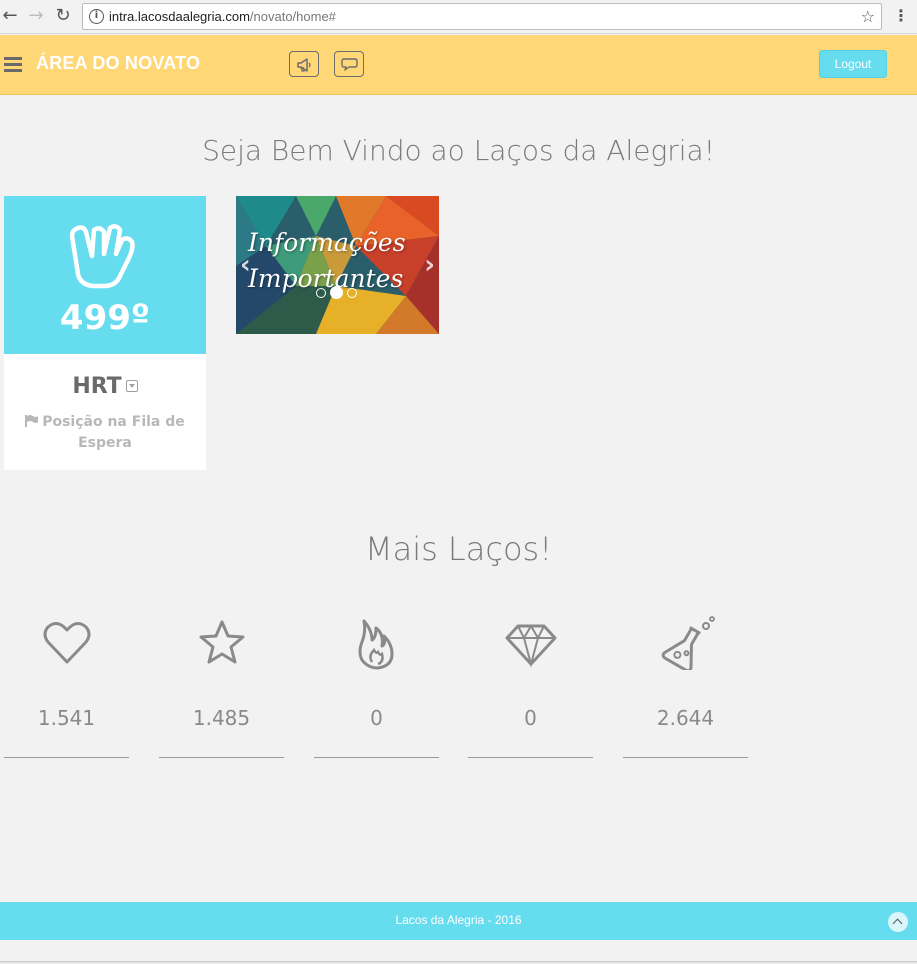 Image resolution: width=917 pixels, height=964 pixels. I want to click on flame-icon, so click(376, 644).